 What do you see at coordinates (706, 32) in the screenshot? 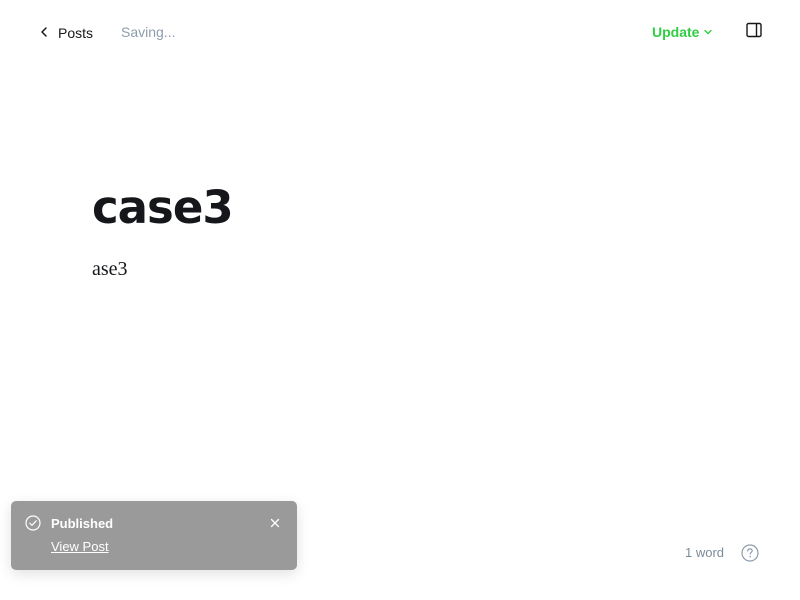
I see `chevron-down-icon` at bounding box center [706, 32].